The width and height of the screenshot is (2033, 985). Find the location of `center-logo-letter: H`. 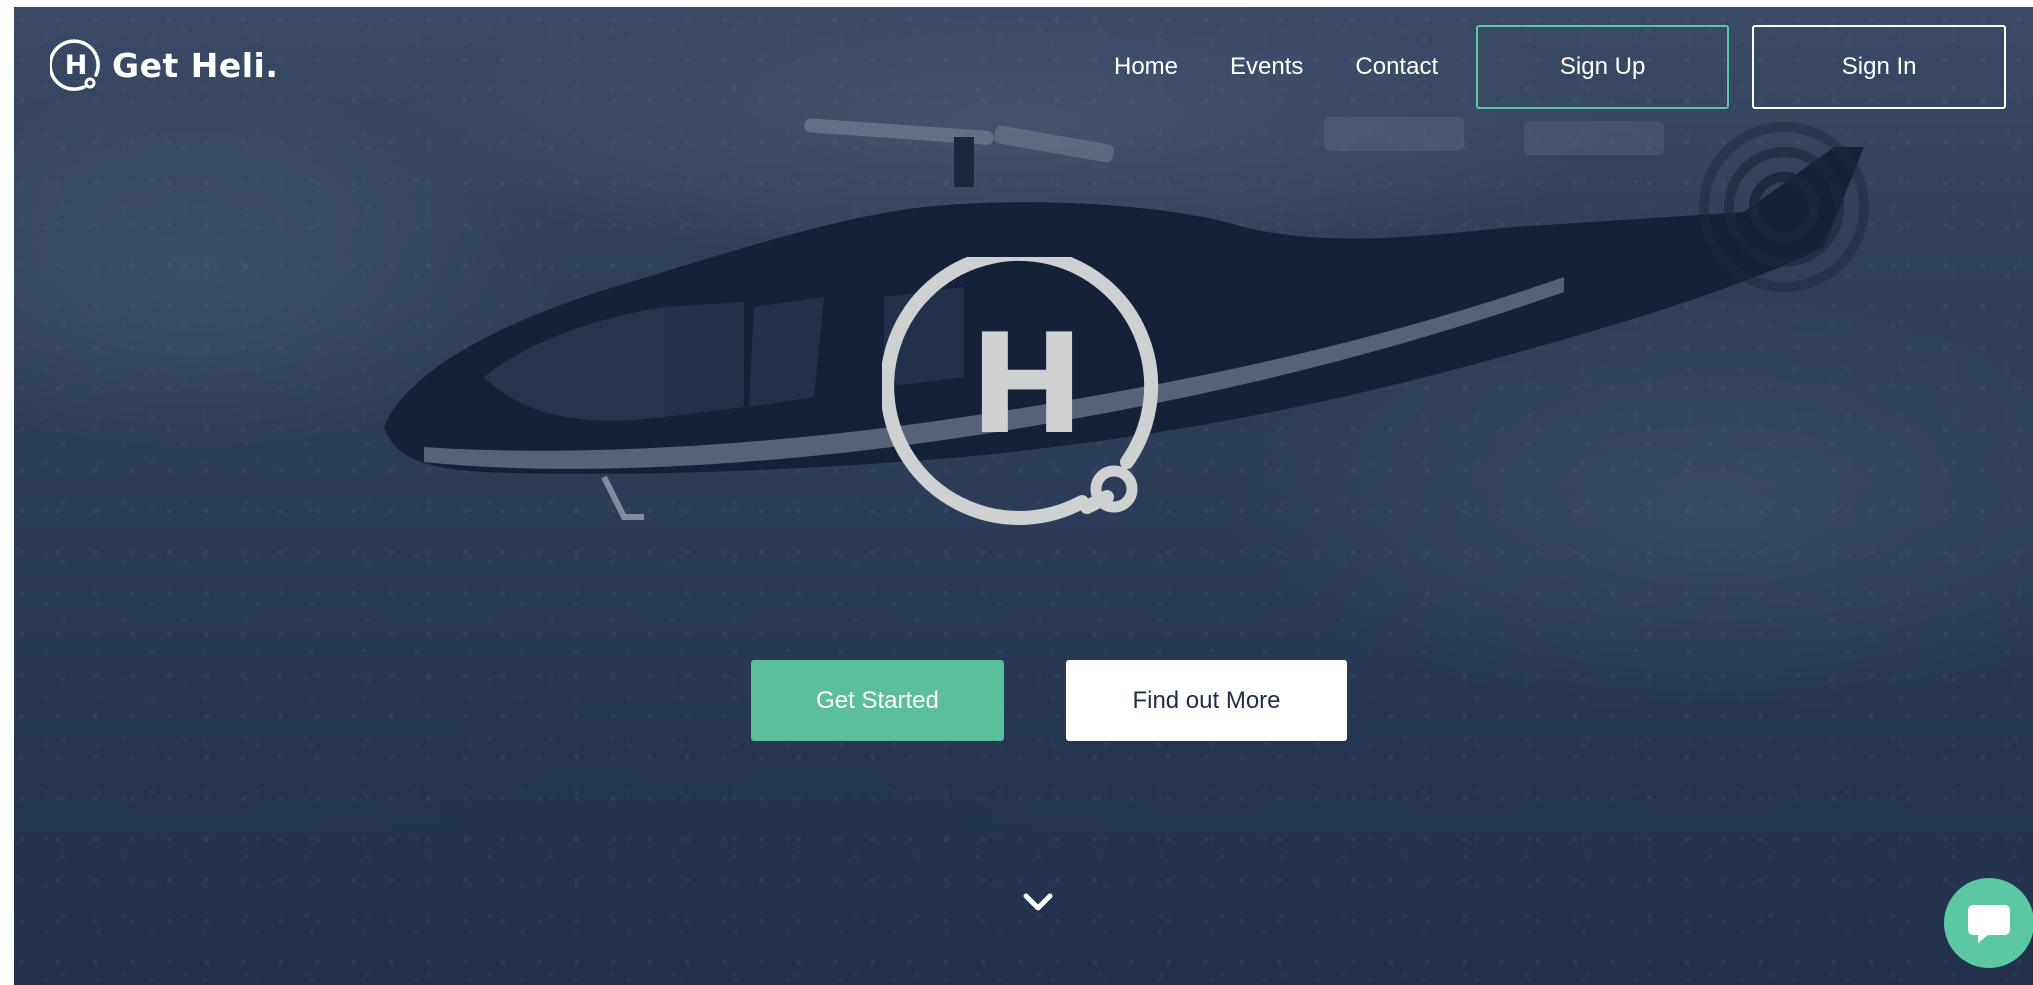

center-logo-letter: H is located at coordinates (1027, 384).